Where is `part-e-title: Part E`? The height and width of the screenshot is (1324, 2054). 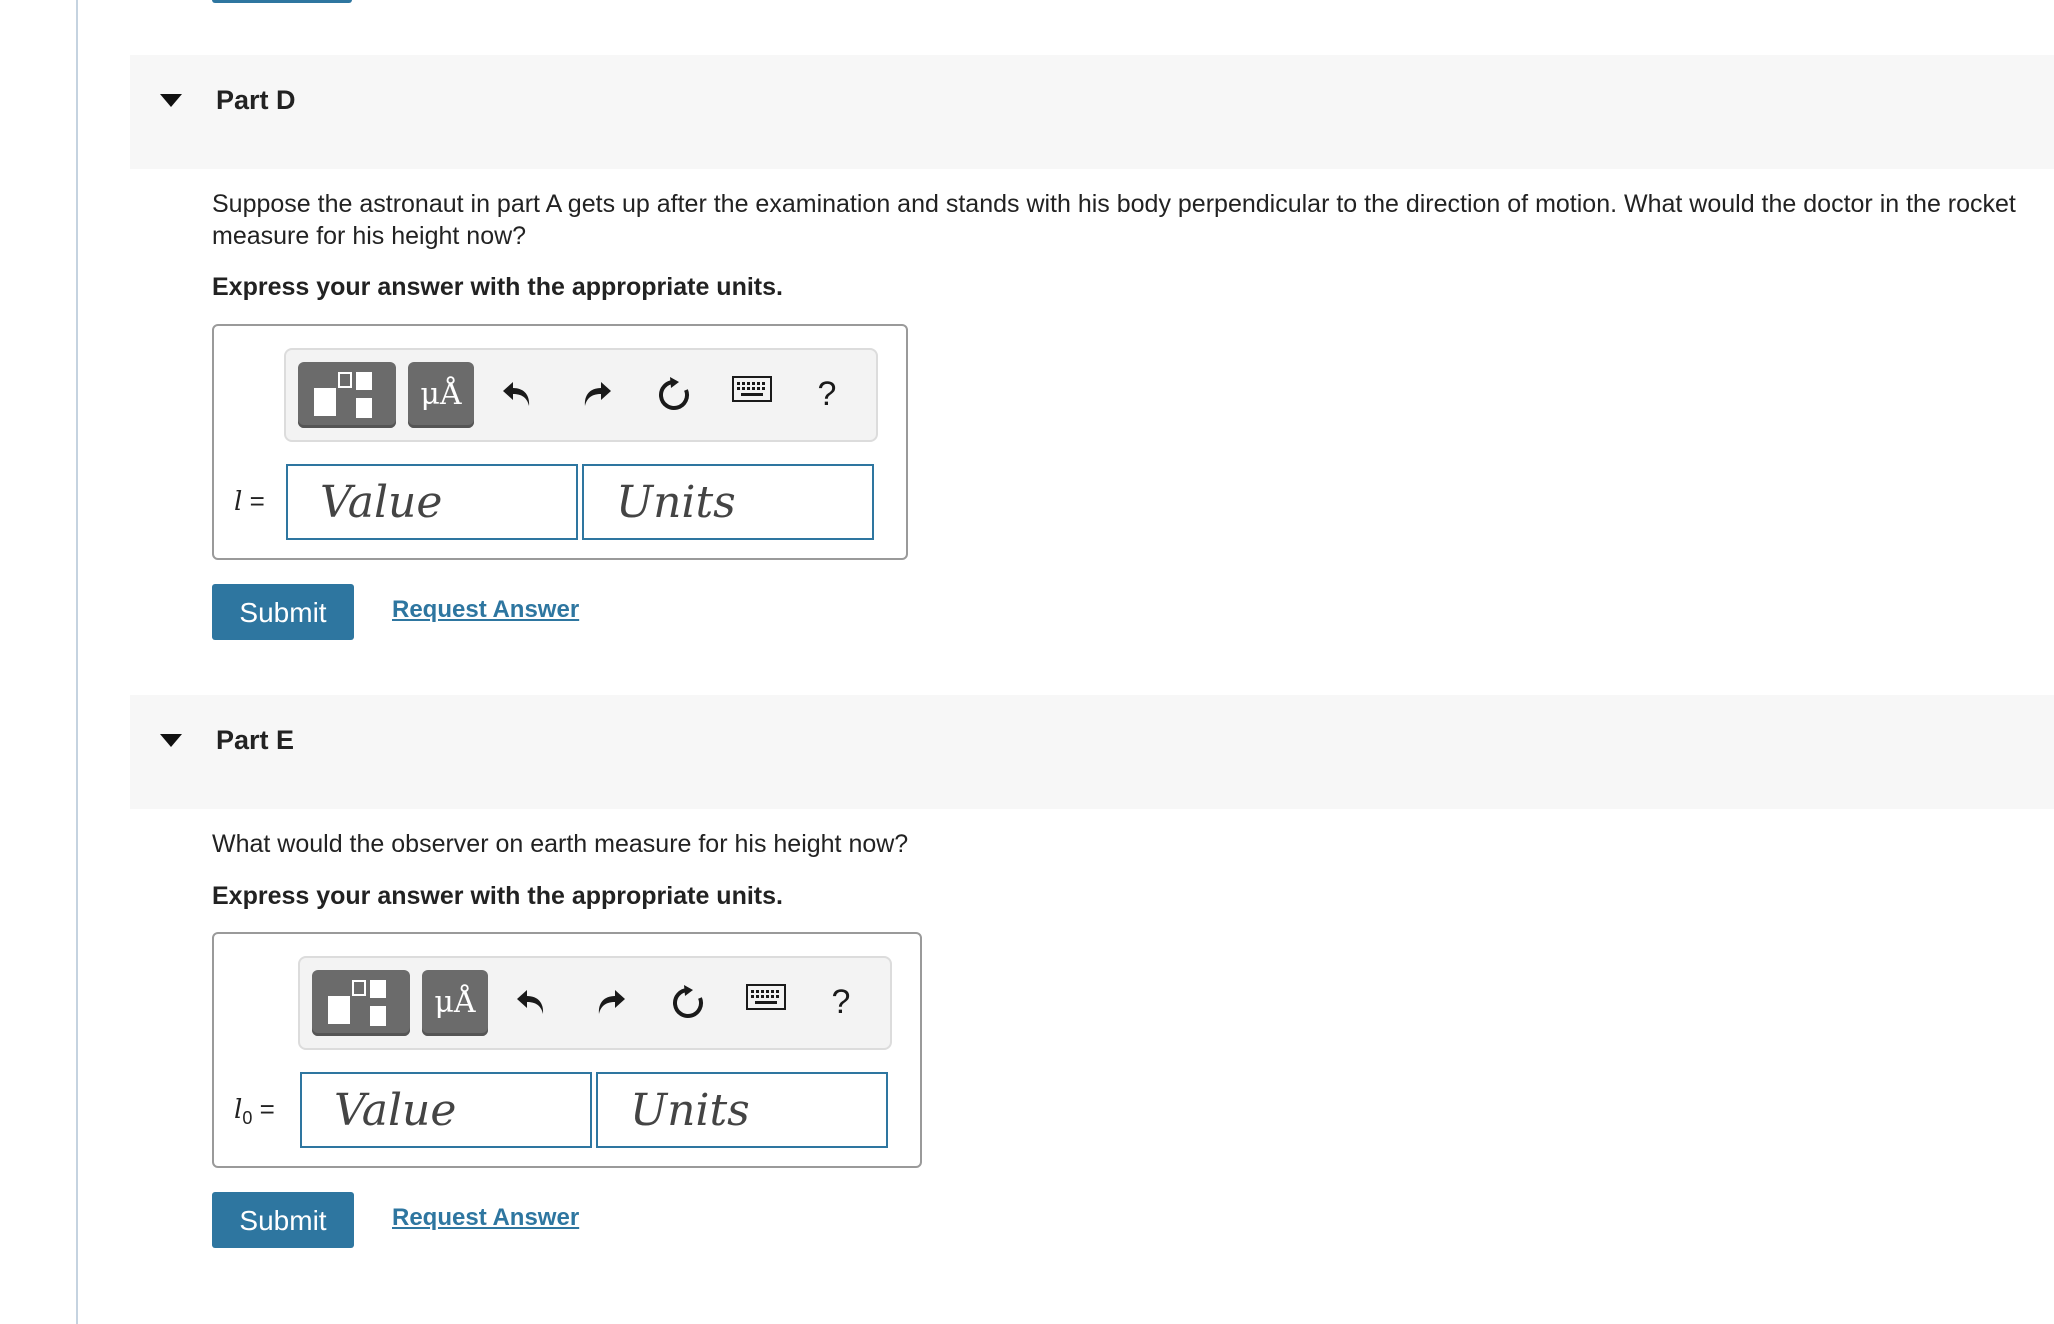 part-e-title: Part E is located at coordinates (255, 740).